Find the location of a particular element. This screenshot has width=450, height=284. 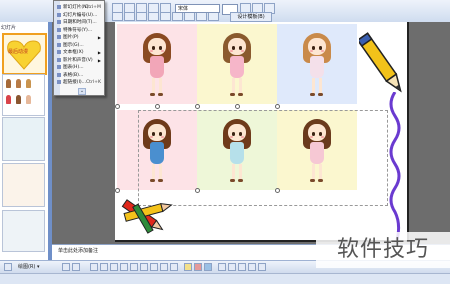

menu-item-label: 影片和声音(V) is located at coordinates (78, 60).